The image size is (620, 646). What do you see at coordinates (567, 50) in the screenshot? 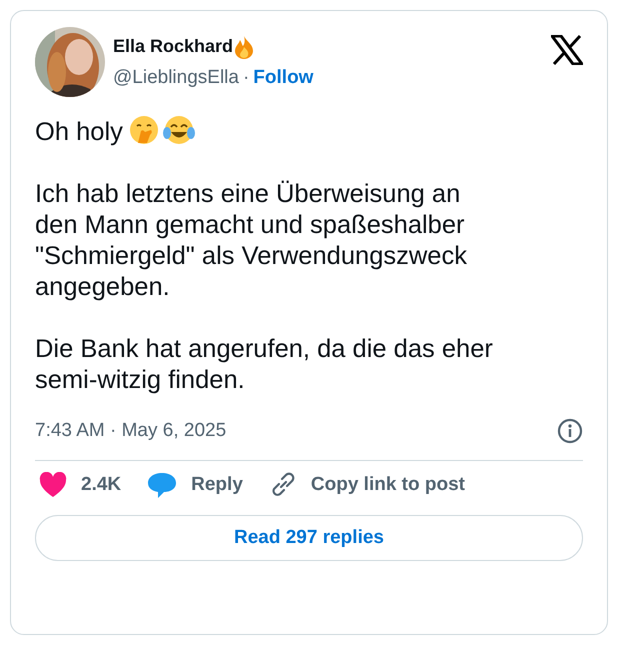
I see `x-logo-icon` at bounding box center [567, 50].